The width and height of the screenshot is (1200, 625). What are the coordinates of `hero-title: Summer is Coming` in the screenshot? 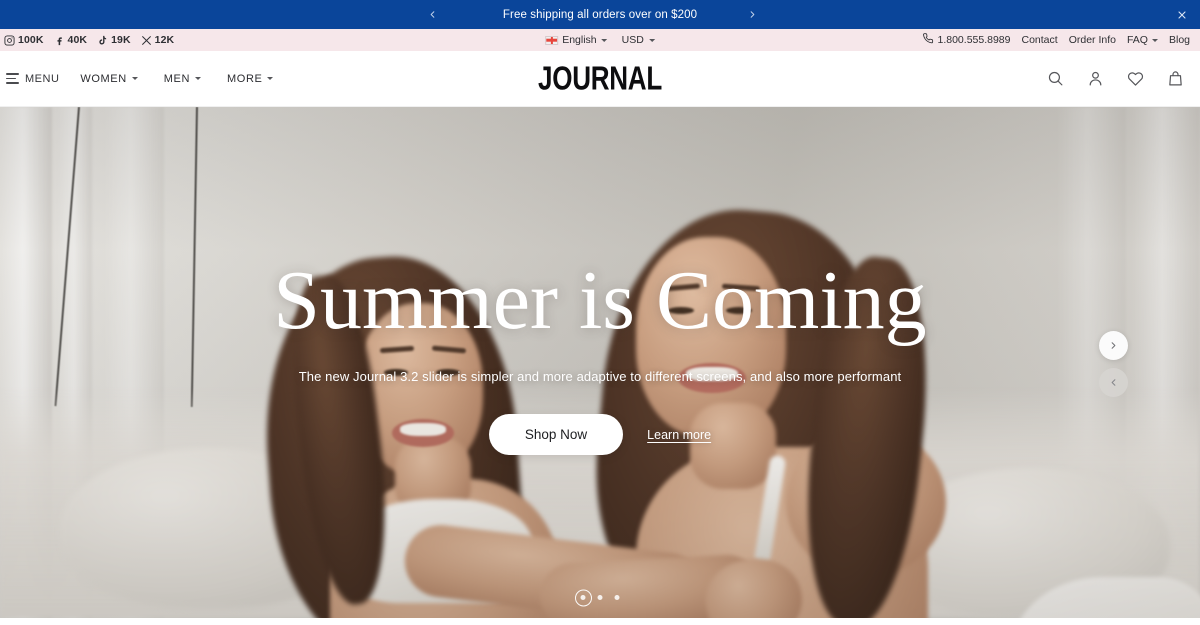 It's located at (600, 300).